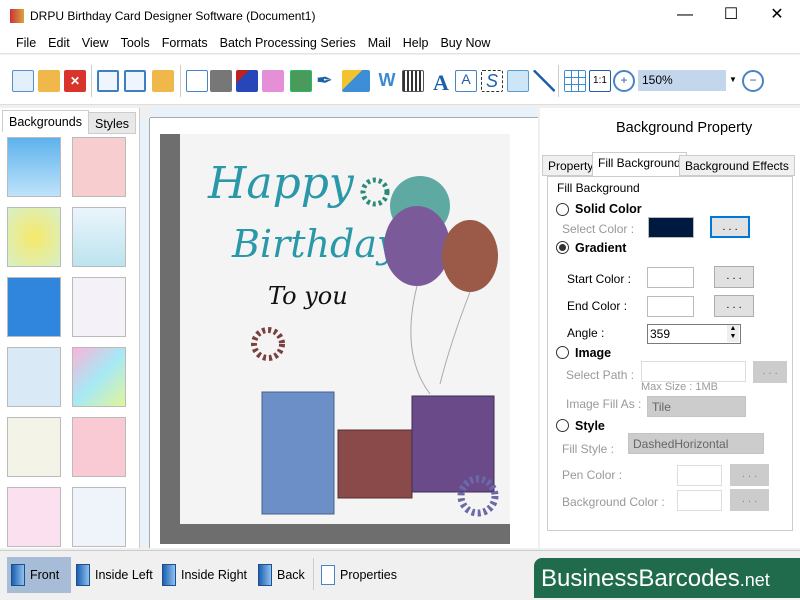 The image size is (800, 600). I want to click on app-icon, so click(17, 16).